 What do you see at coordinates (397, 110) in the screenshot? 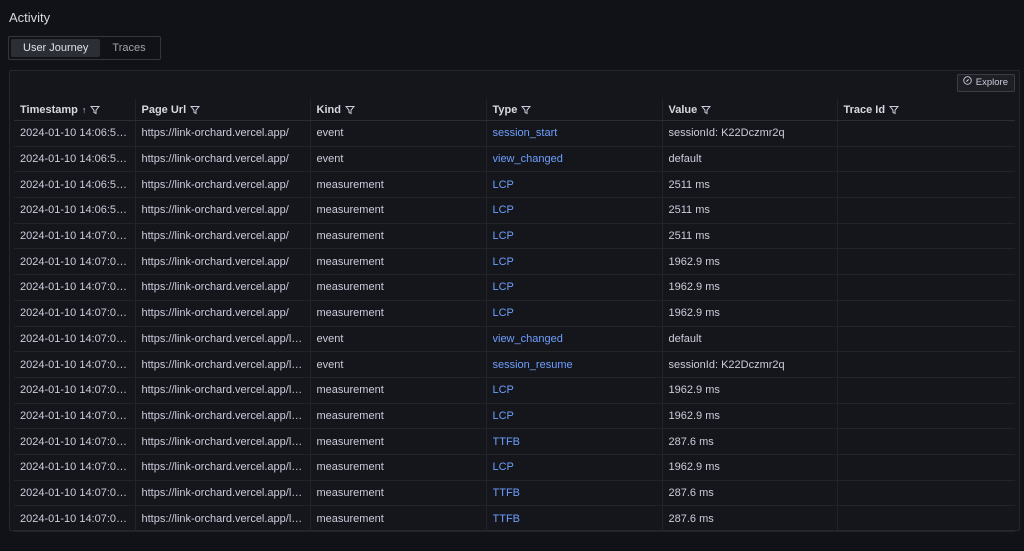
I see `column-header-kind: Kind` at bounding box center [397, 110].